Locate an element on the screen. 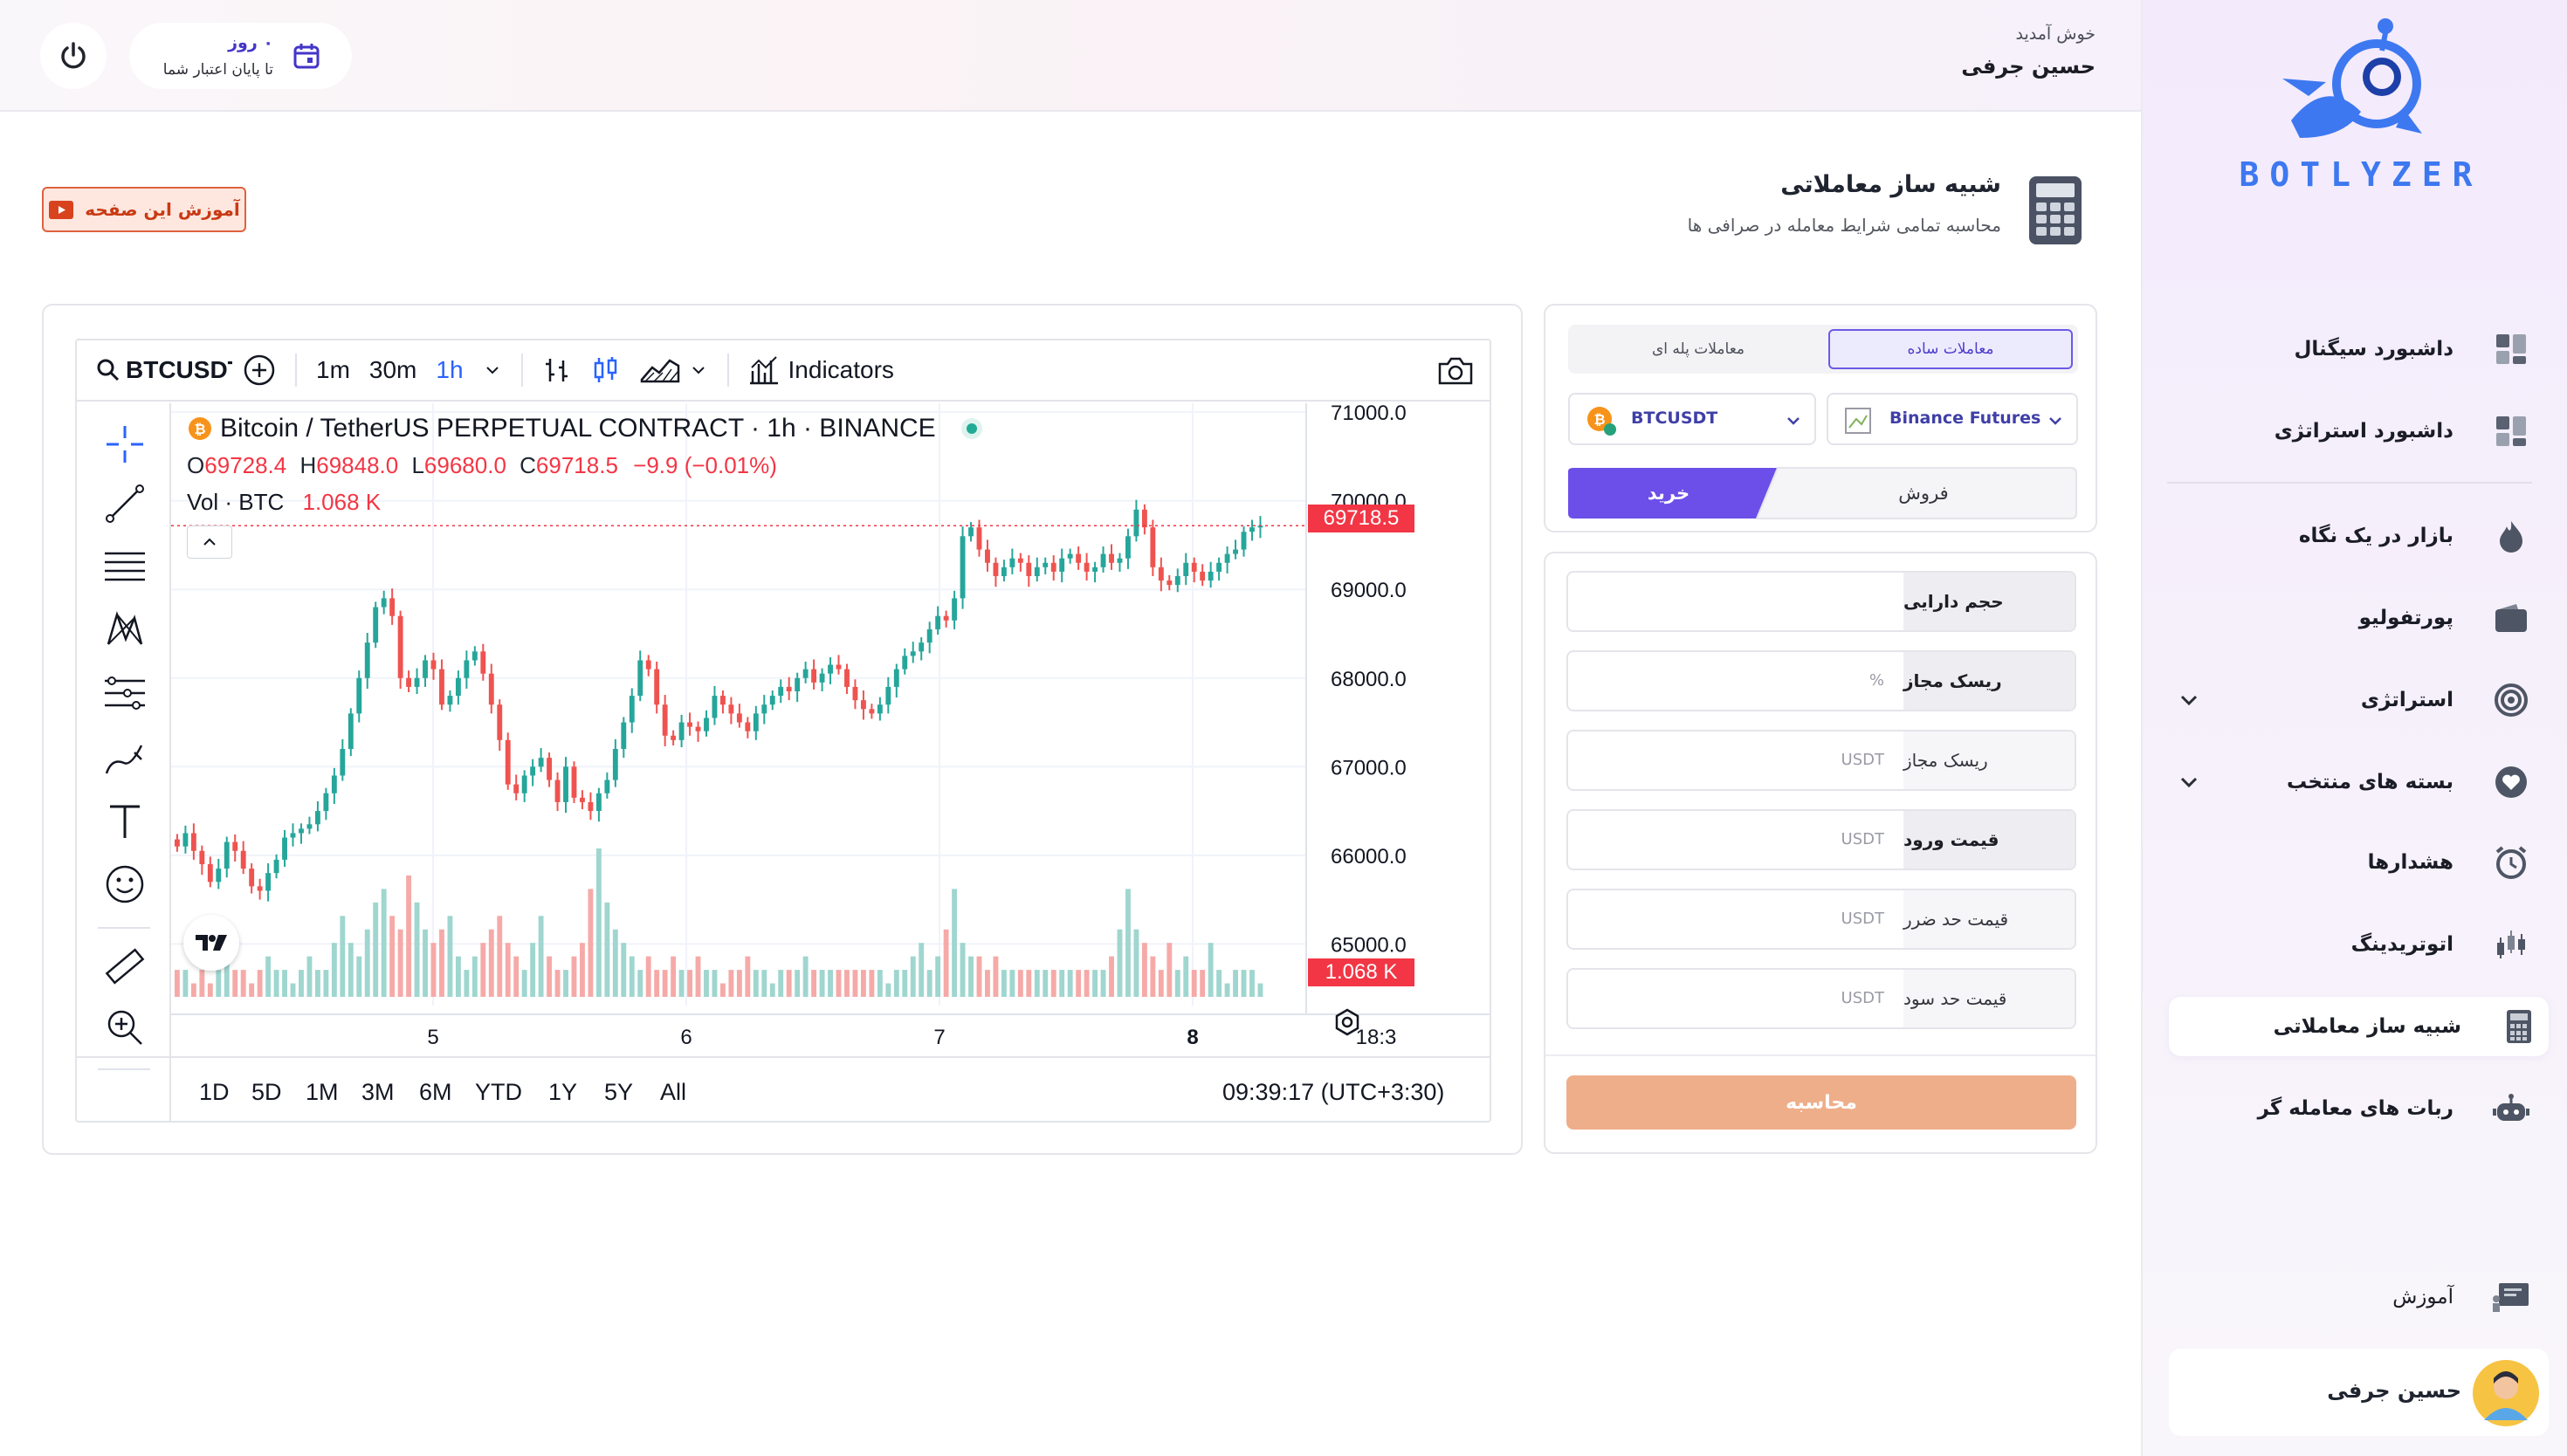 The width and height of the screenshot is (2567, 1456). interval-1m: 1m is located at coordinates (333, 370).